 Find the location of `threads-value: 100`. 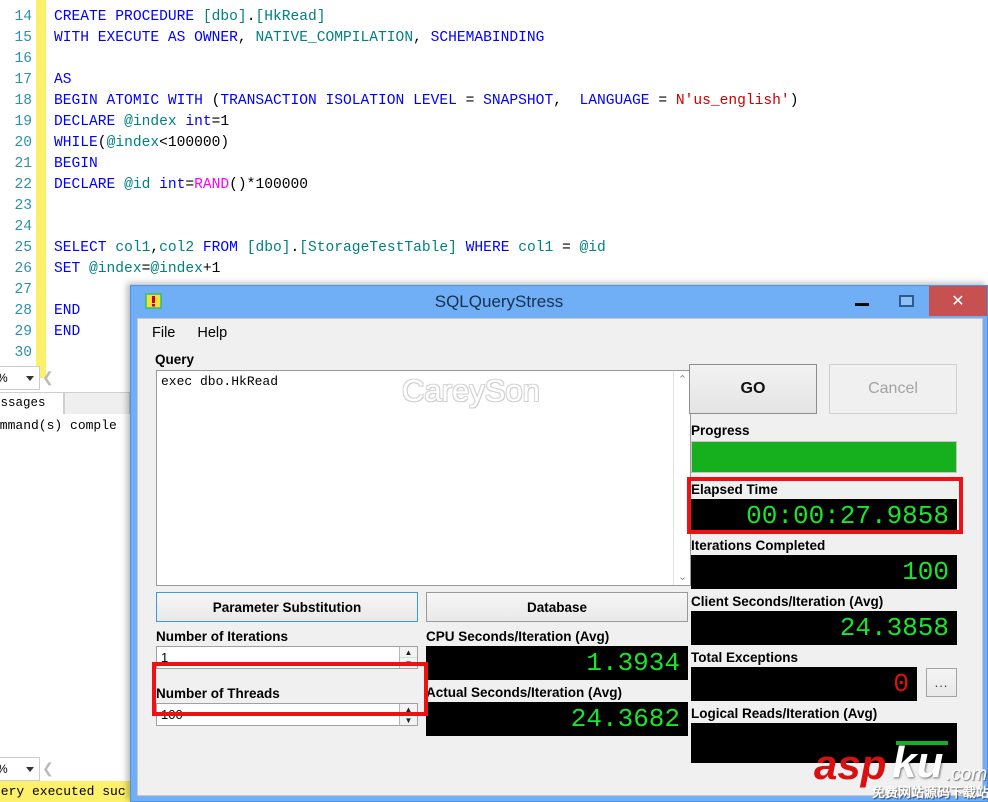

threads-value: 100 is located at coordinates (172, 714).